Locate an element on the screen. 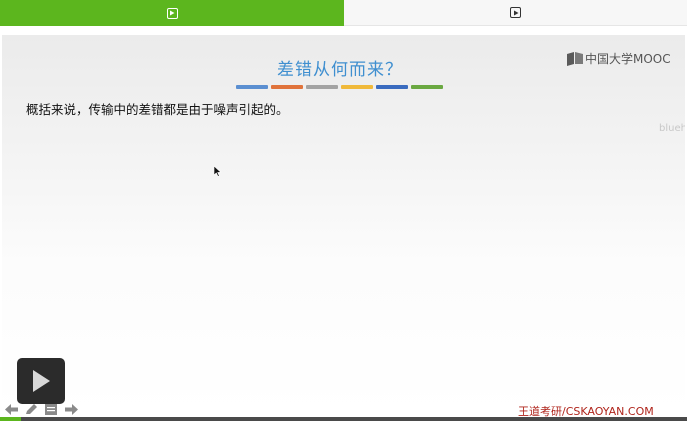 The width and height of the screenshot is (687, 421). arrow-left-icon is located at coordinates (11, 409).